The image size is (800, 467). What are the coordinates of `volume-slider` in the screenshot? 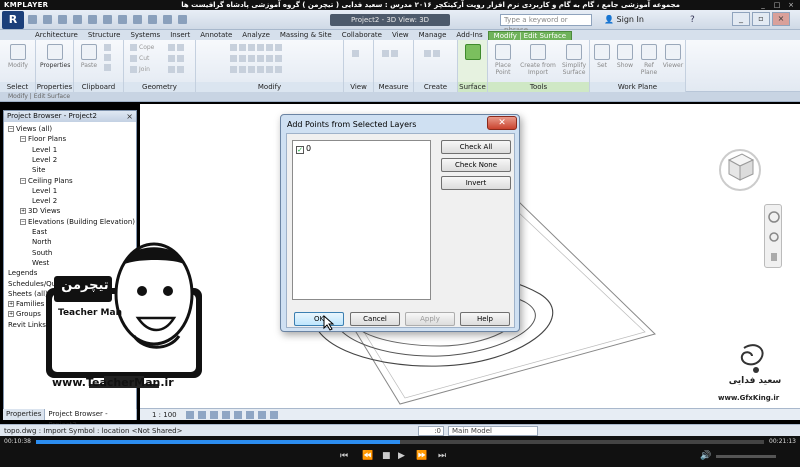 It's located at (746, 456).